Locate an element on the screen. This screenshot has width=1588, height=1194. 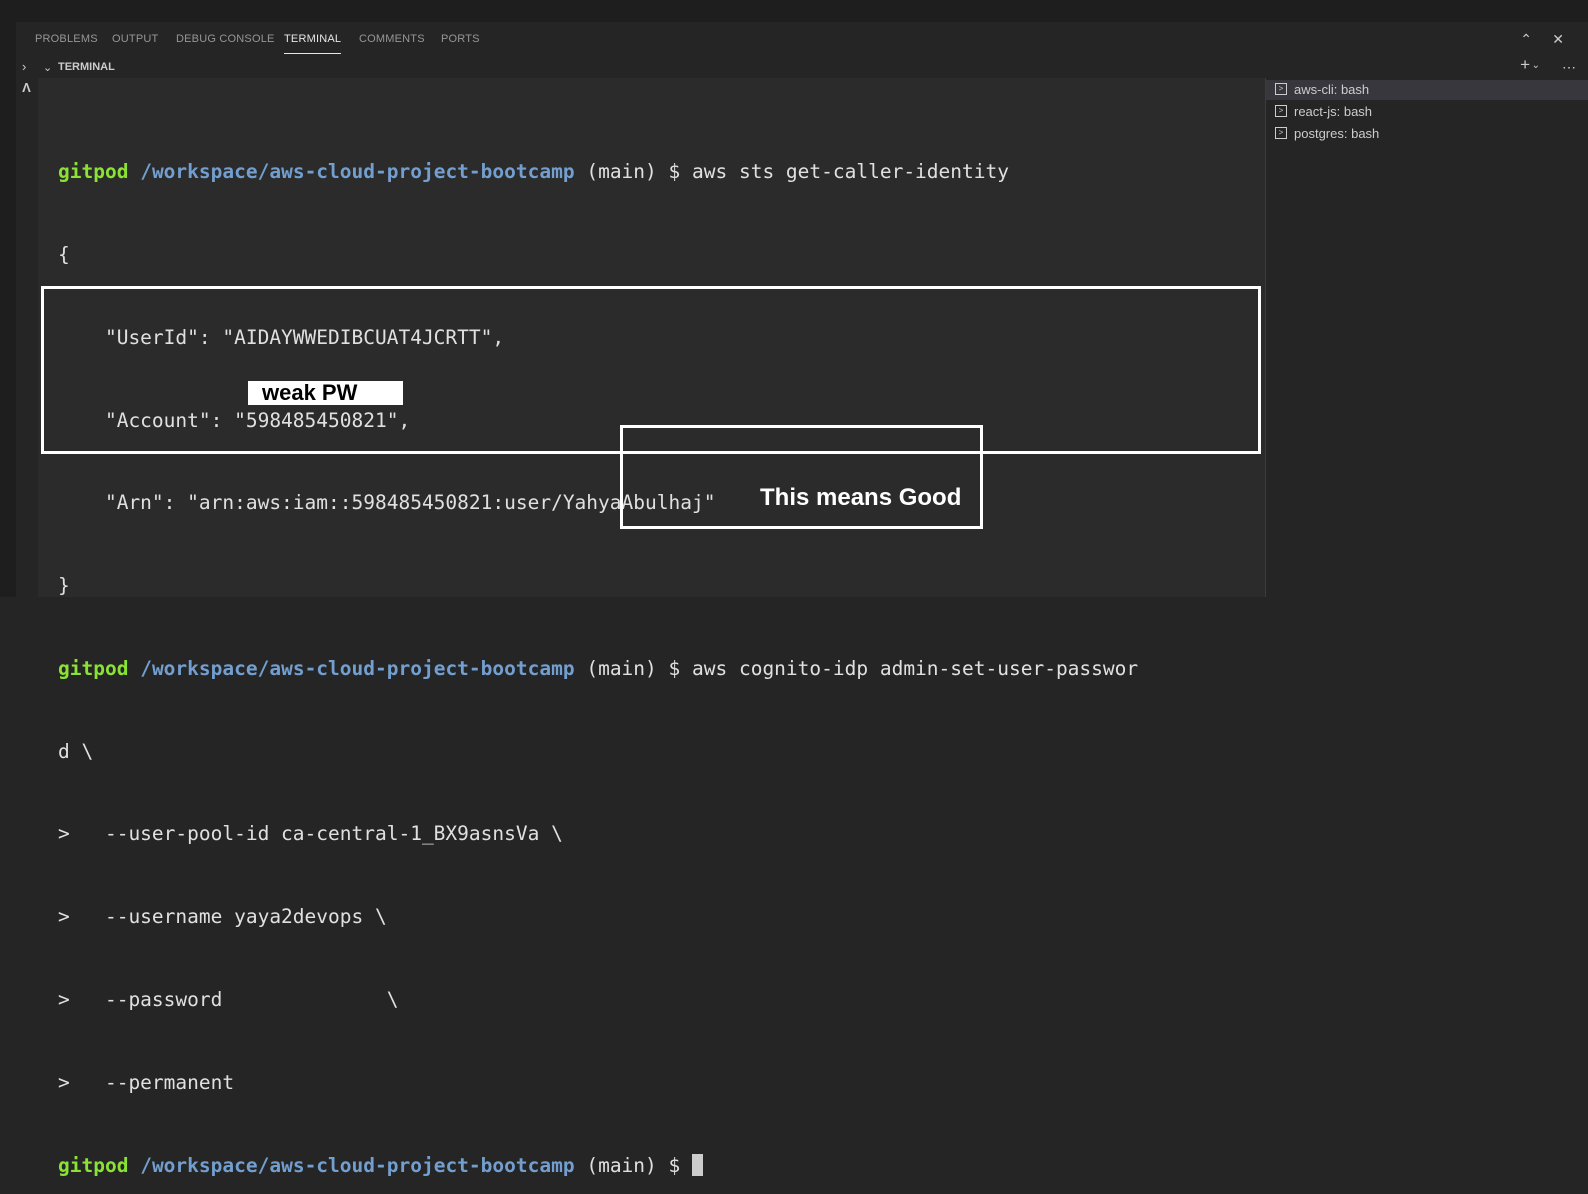
close-panel-icon: ✕ is located at coordinates (1558, 39).